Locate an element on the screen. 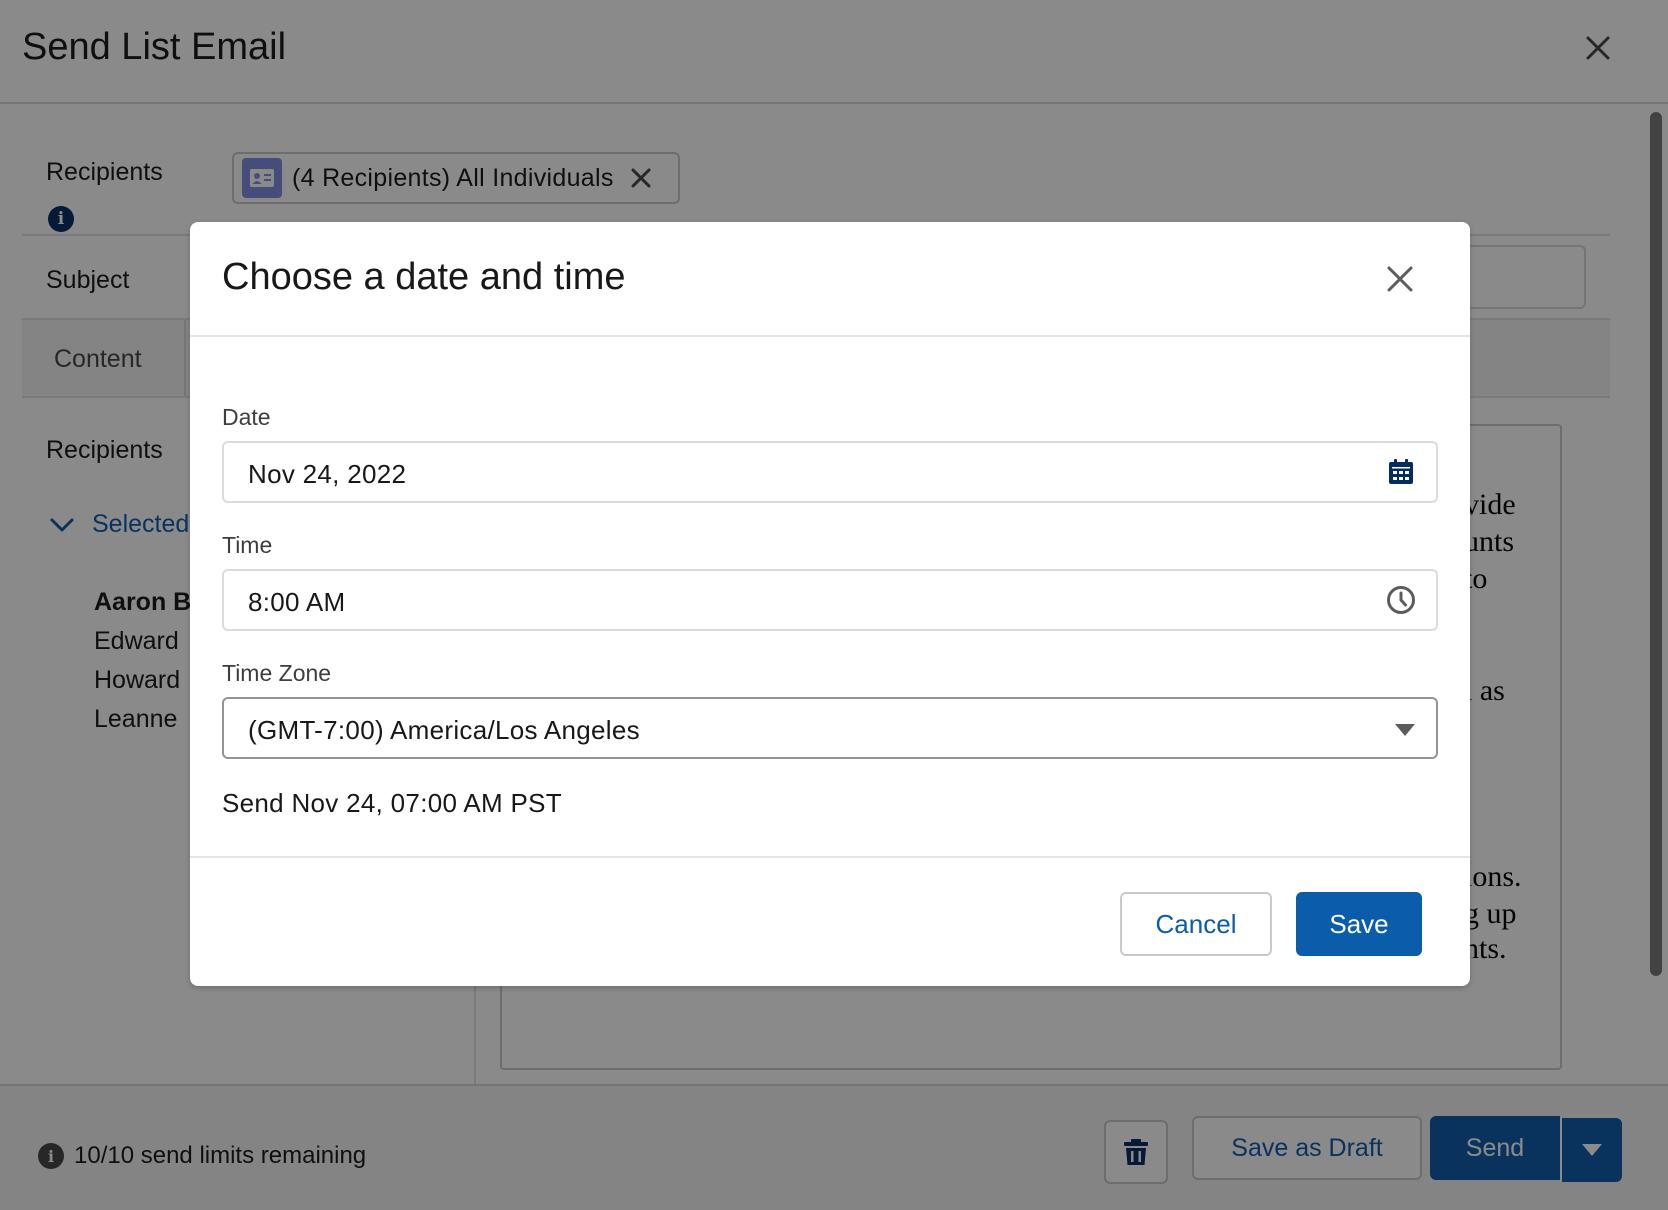 The width and height of the screenshot is (1668, 1210). modal-close-button is located at coordinates (1400, 280).